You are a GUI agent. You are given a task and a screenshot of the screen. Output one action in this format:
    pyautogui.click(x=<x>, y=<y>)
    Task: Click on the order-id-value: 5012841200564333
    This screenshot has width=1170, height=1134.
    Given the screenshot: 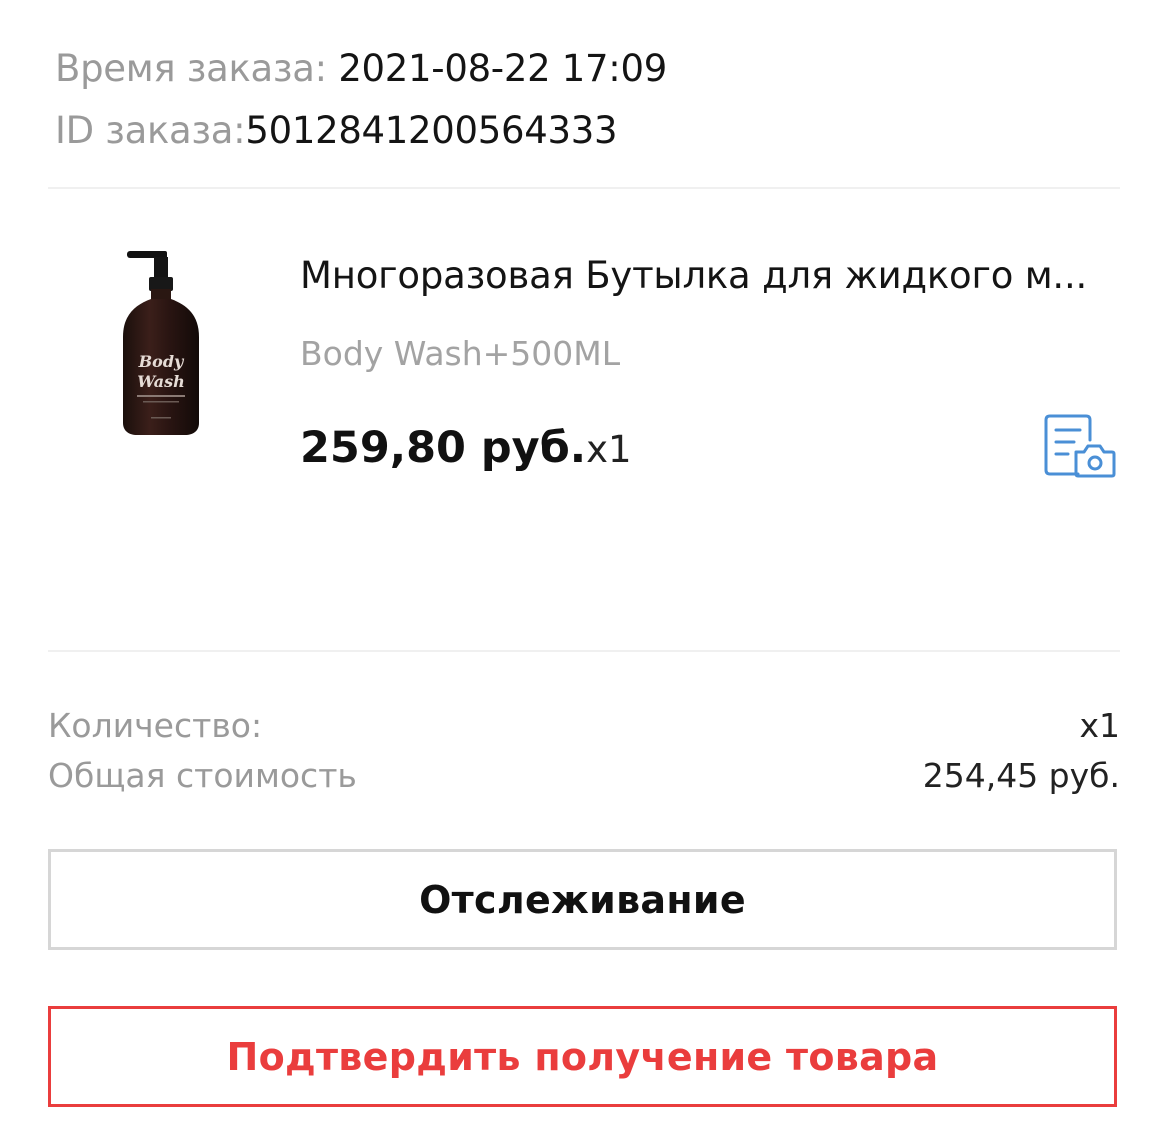 What is the action you would take?
    pyautogui.click(x=431, y=130)
    